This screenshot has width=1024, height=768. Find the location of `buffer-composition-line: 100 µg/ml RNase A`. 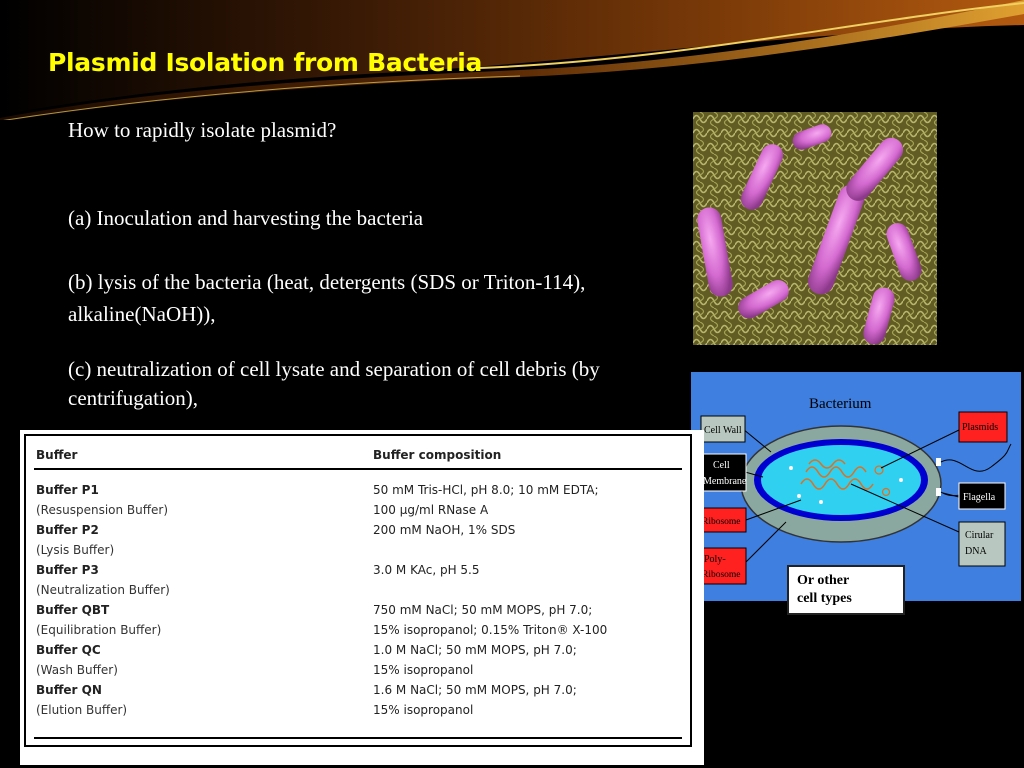

buffer-composition-line: 100 µg/ml RNase A is located at coordinates (431, 510).